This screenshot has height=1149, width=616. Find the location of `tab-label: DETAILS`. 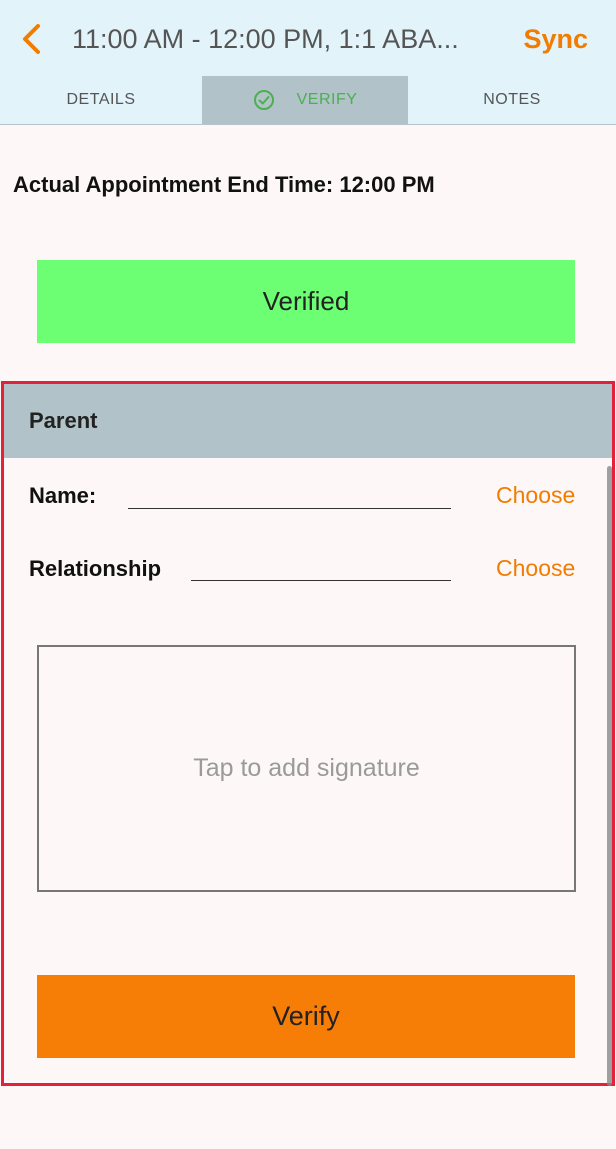

tab-label: DETAILS is located at coordinates (101, 99).